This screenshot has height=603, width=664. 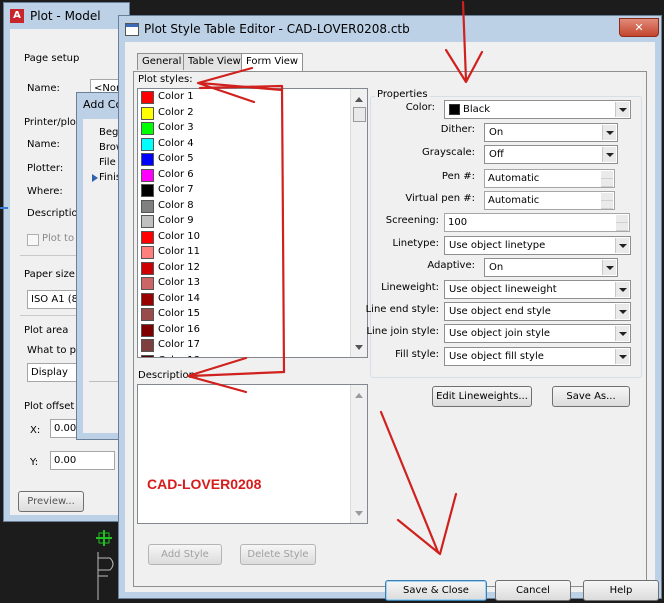 What do you see at coordinates (358, 454) in the screenshot?
I see `description-scrollbar` at bounding box center [358, 454].